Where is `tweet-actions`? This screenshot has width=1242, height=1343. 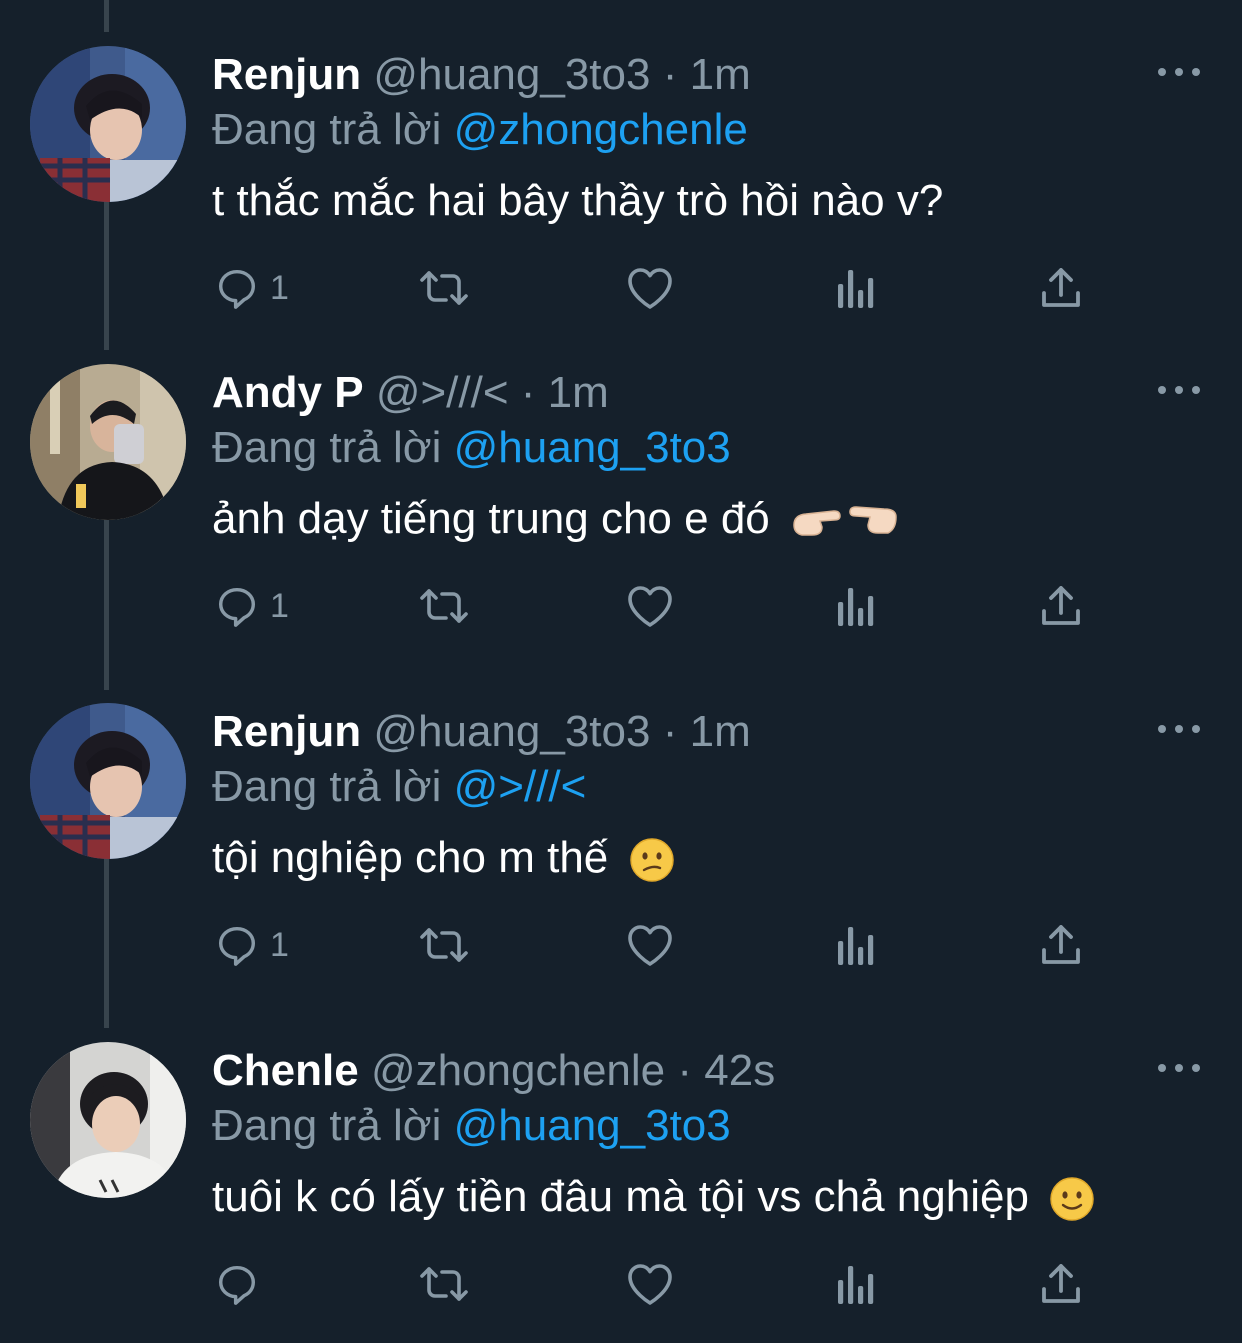
tweet-actions is located at coordinates (621, 1284).